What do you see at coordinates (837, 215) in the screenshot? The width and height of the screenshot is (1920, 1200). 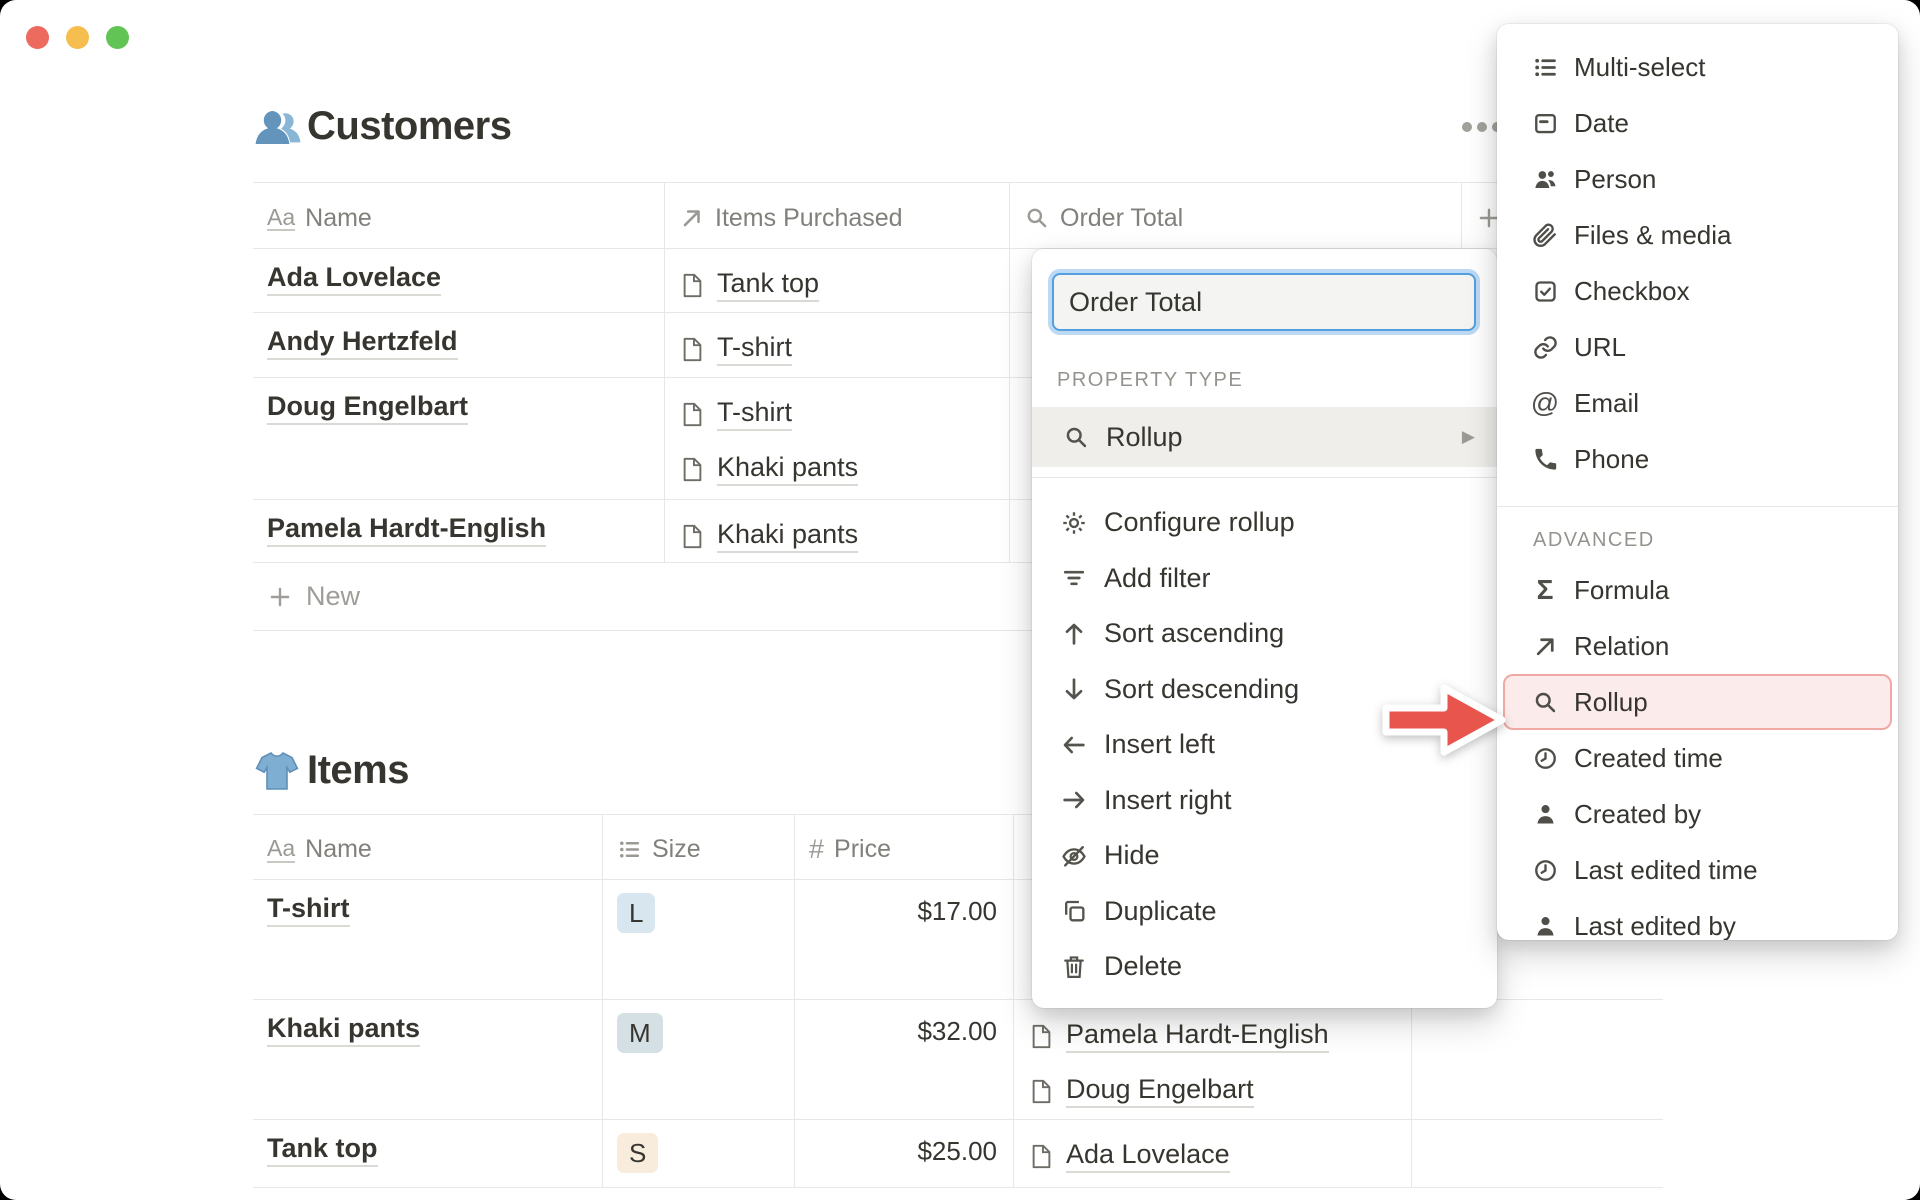 I see `column-header-items-purchased: Items Purchased` at bounding box center [837, 215].